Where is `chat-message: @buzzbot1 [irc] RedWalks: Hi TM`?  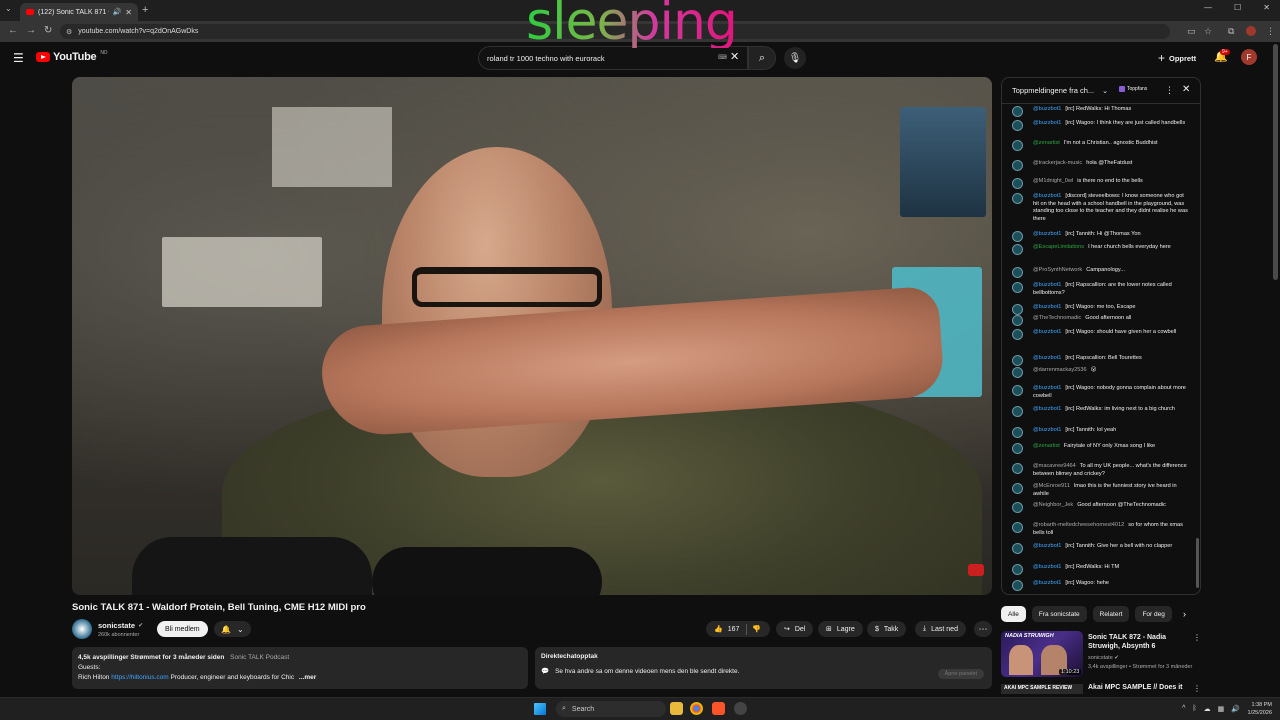 chat-message: @buzzbot1 [irc] RedWalks: Hi TM is located at coordinates (1101, 569).